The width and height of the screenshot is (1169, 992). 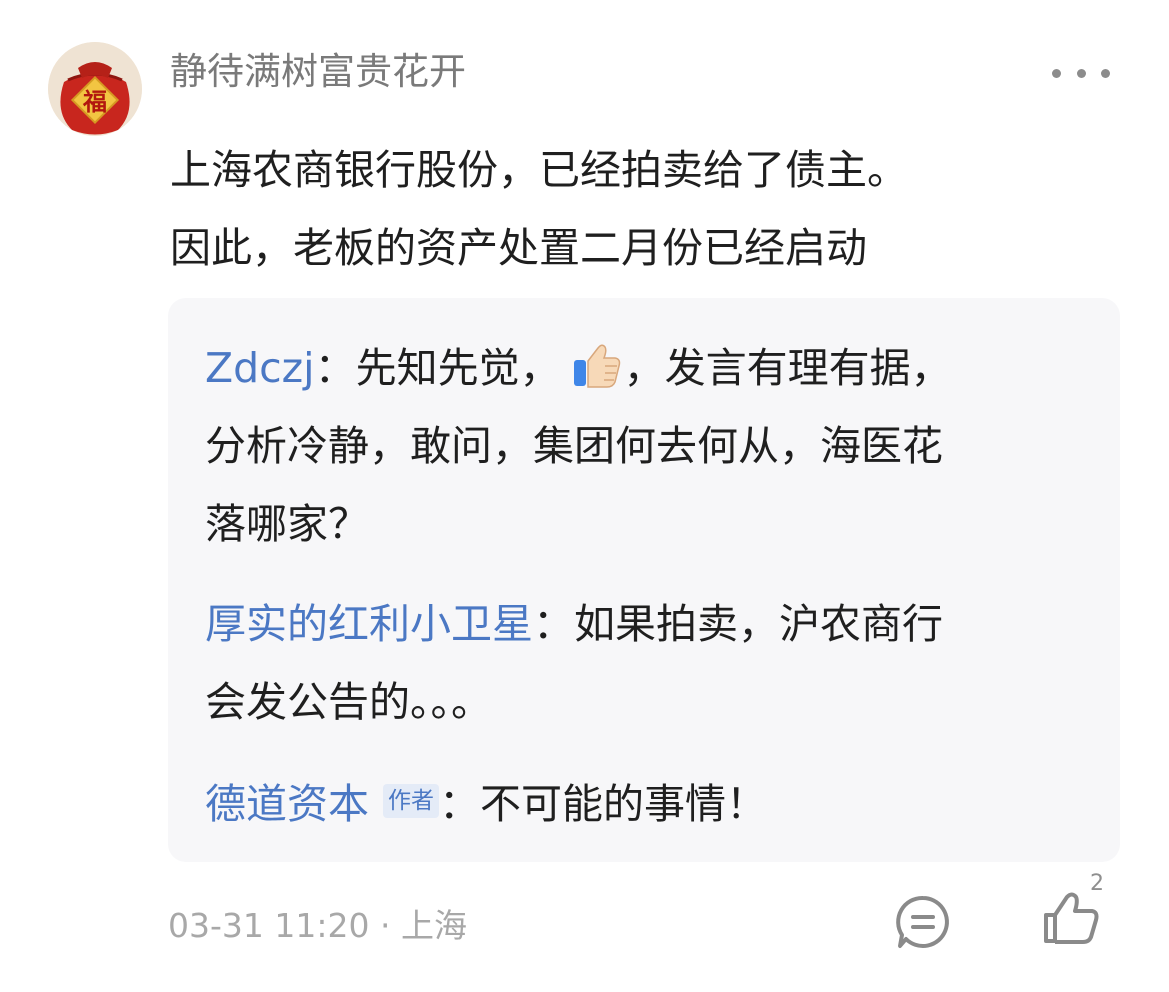 I want to click on reply-item: 厚实的红利小卫星：如果拍卖，沪农商行 会发公告的。。。, so click(x=645, y=663).